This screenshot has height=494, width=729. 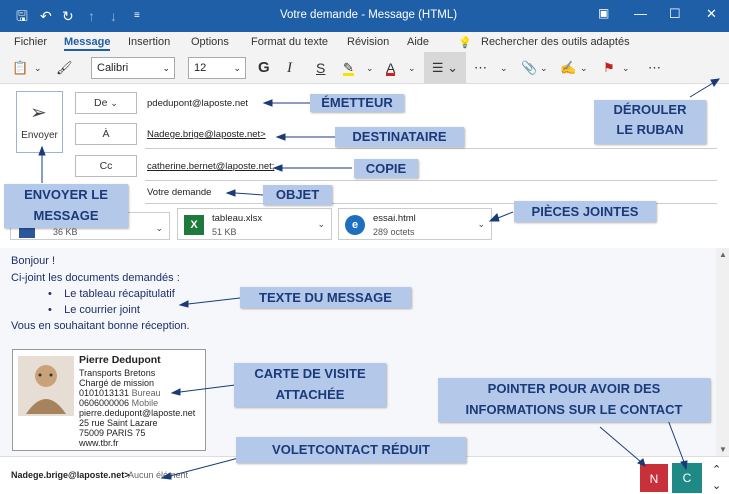 What do you see at coordinates (445, 68) in the screenshot?
I see `bullets-button: ☰ ⌄` at bounding box center [445, 68].